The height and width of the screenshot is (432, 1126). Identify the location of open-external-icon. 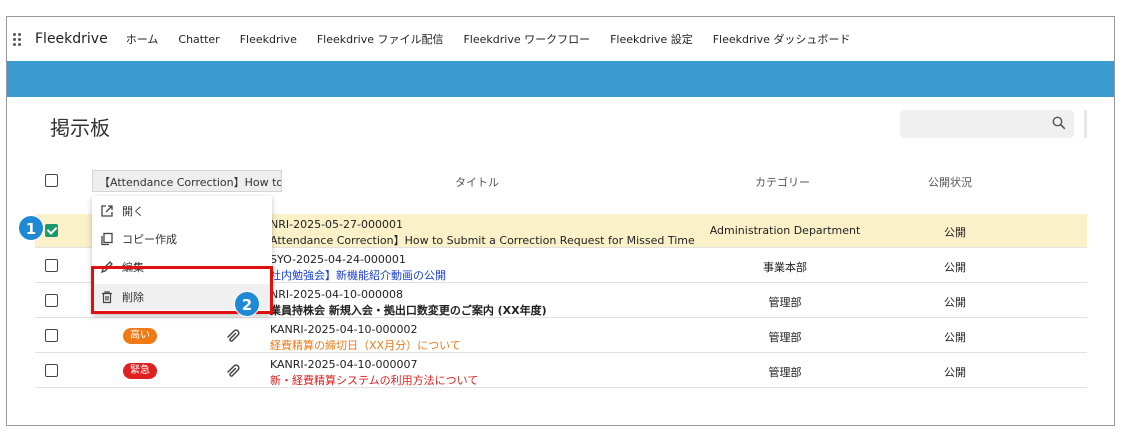
(107, 211).